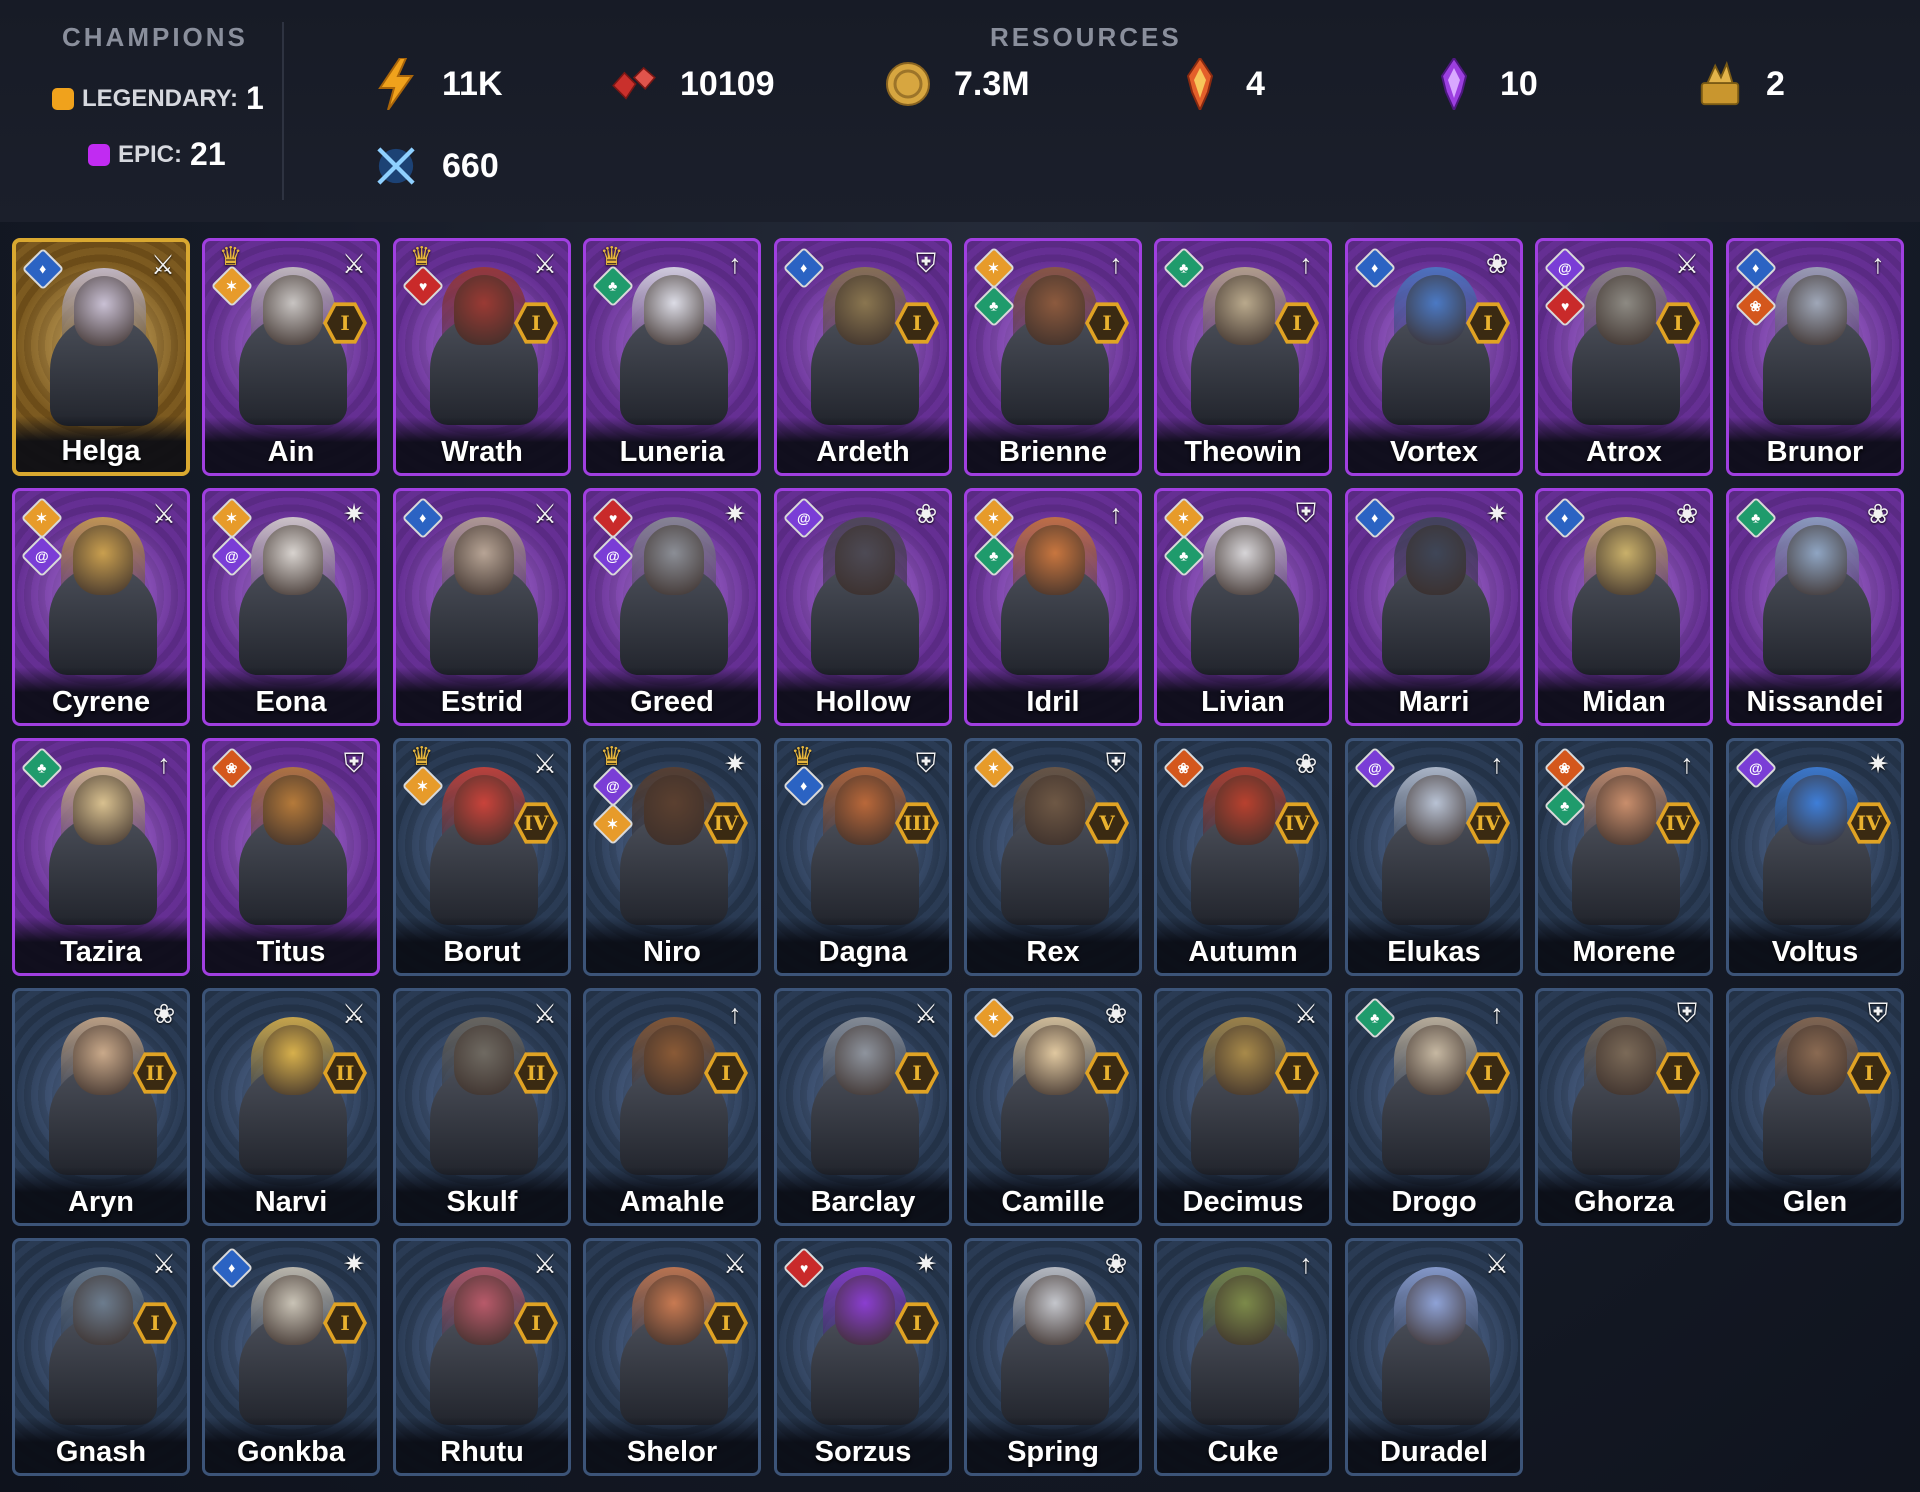  I want to click on champion-name: Greed, so click(672, 702).